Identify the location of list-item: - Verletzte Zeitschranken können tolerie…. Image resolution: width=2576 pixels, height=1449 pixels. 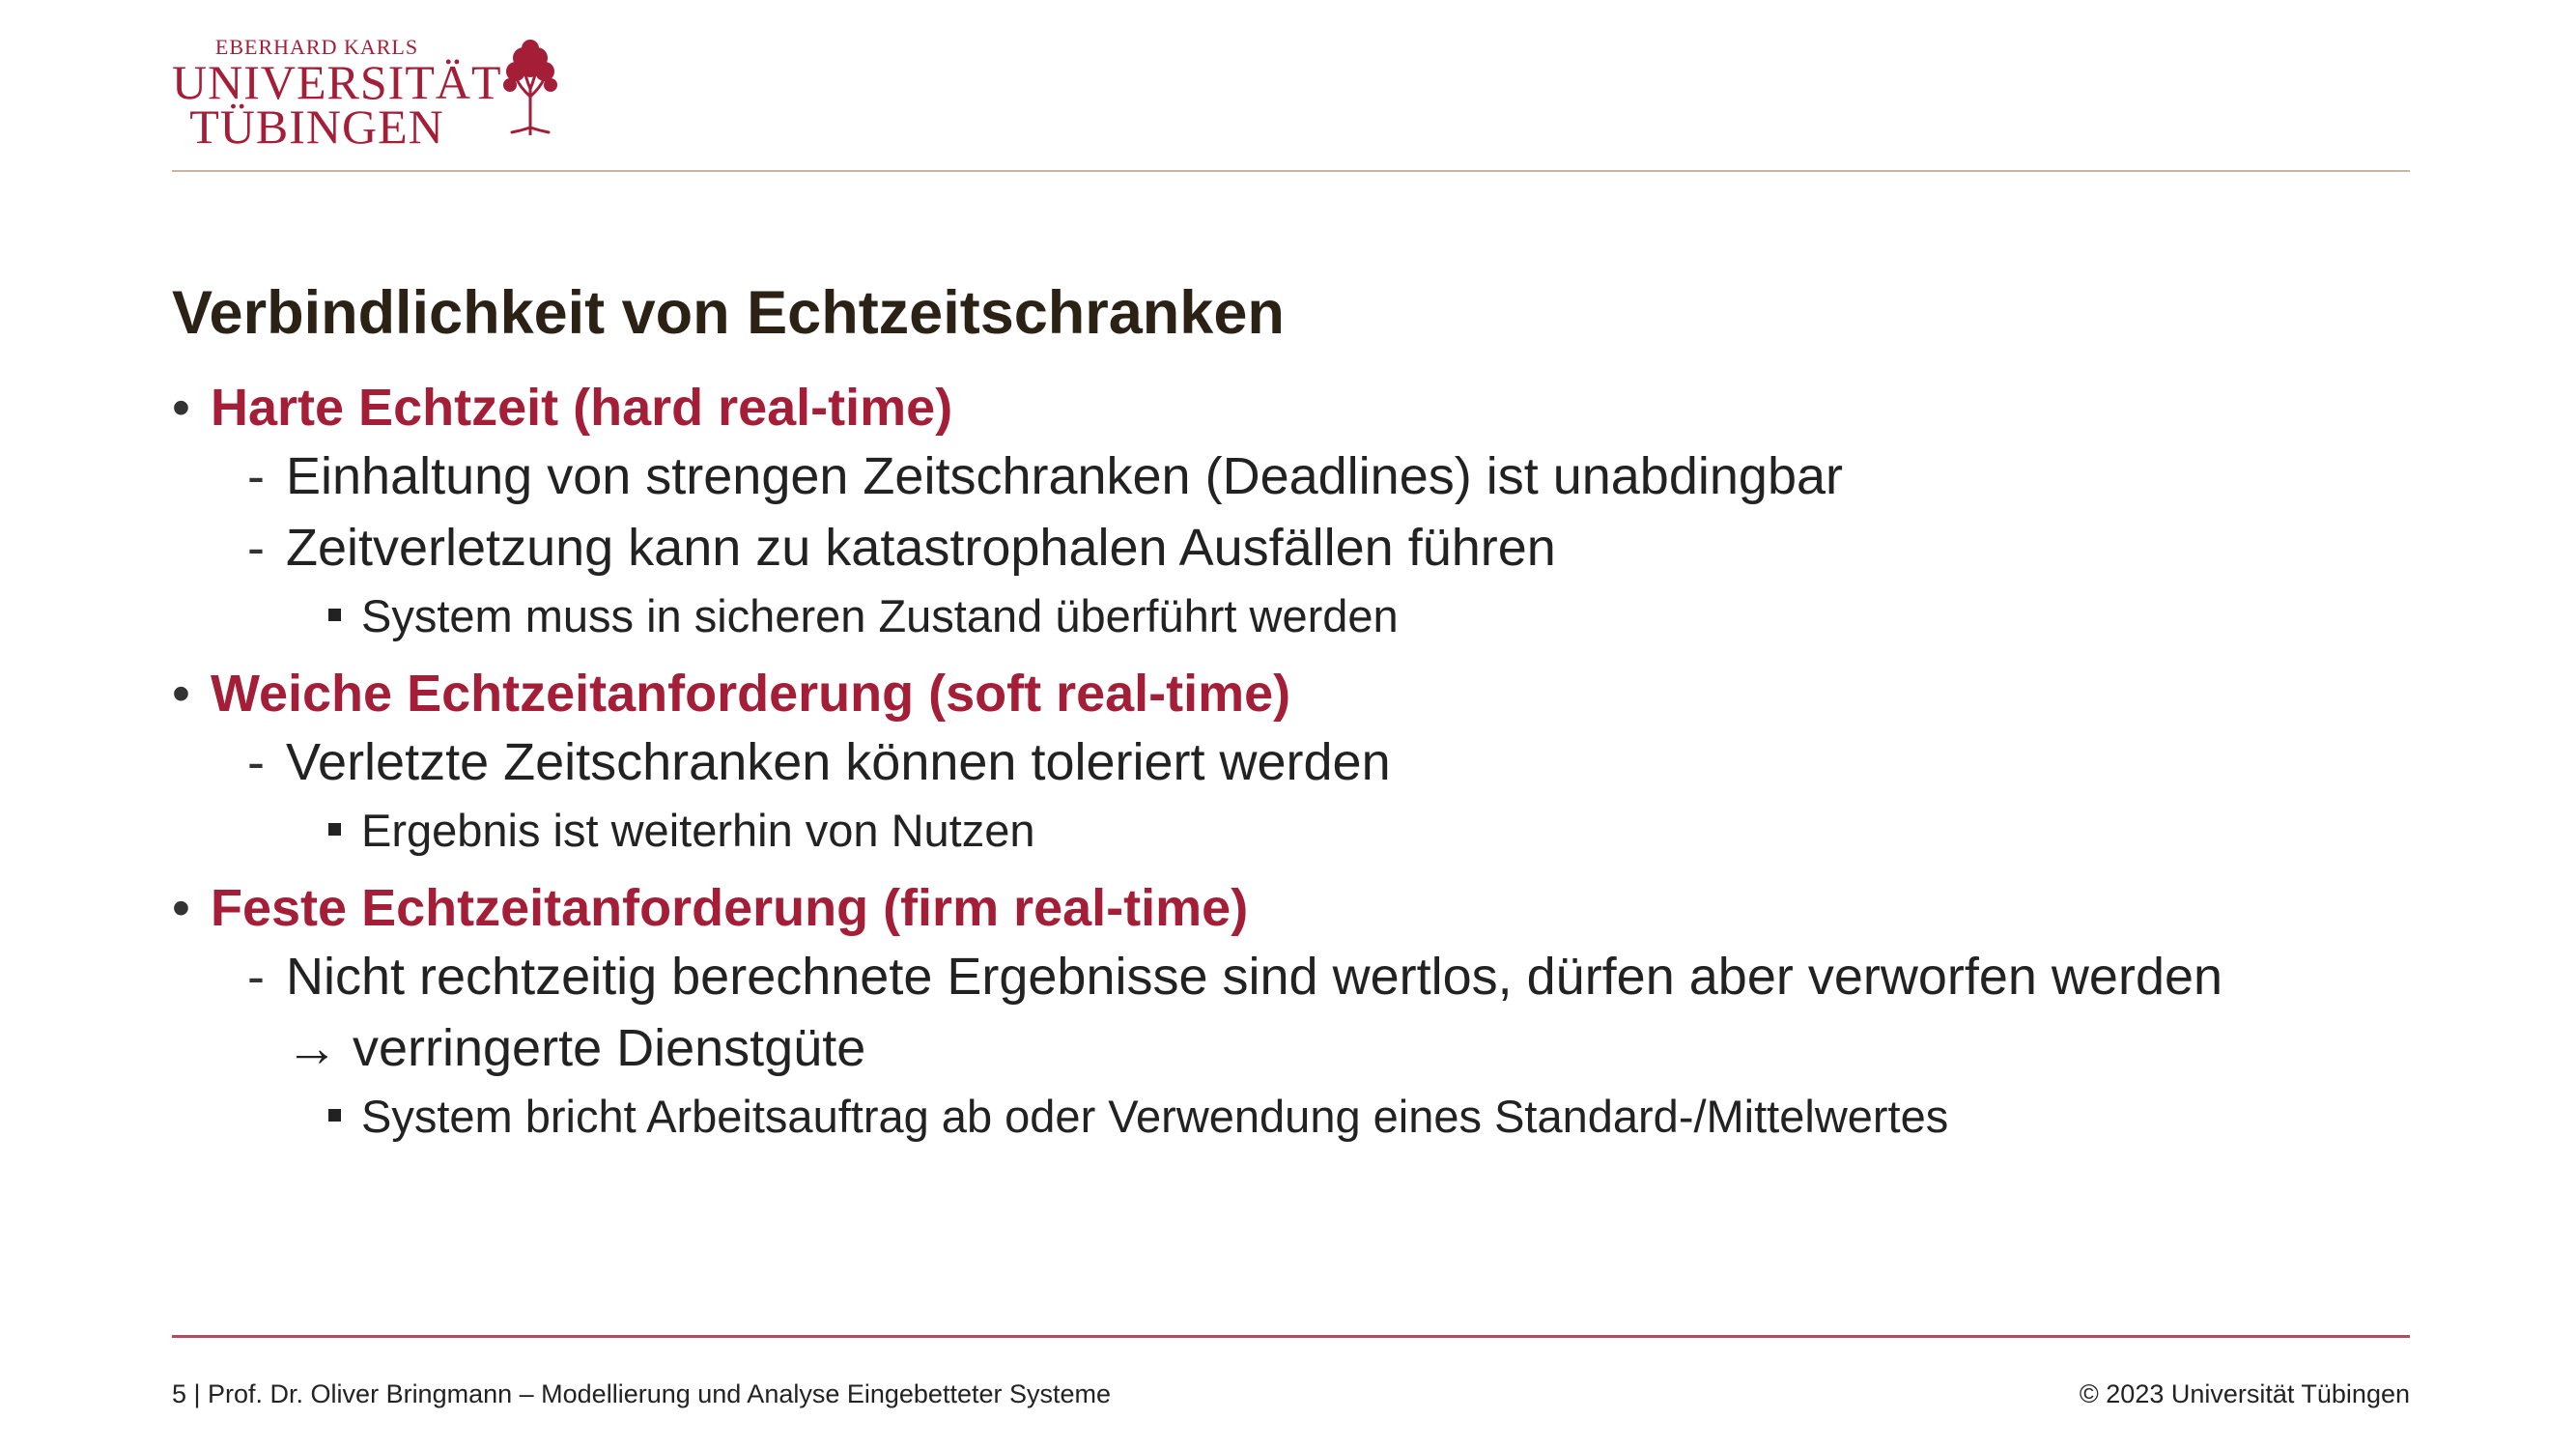
(1292, 762).